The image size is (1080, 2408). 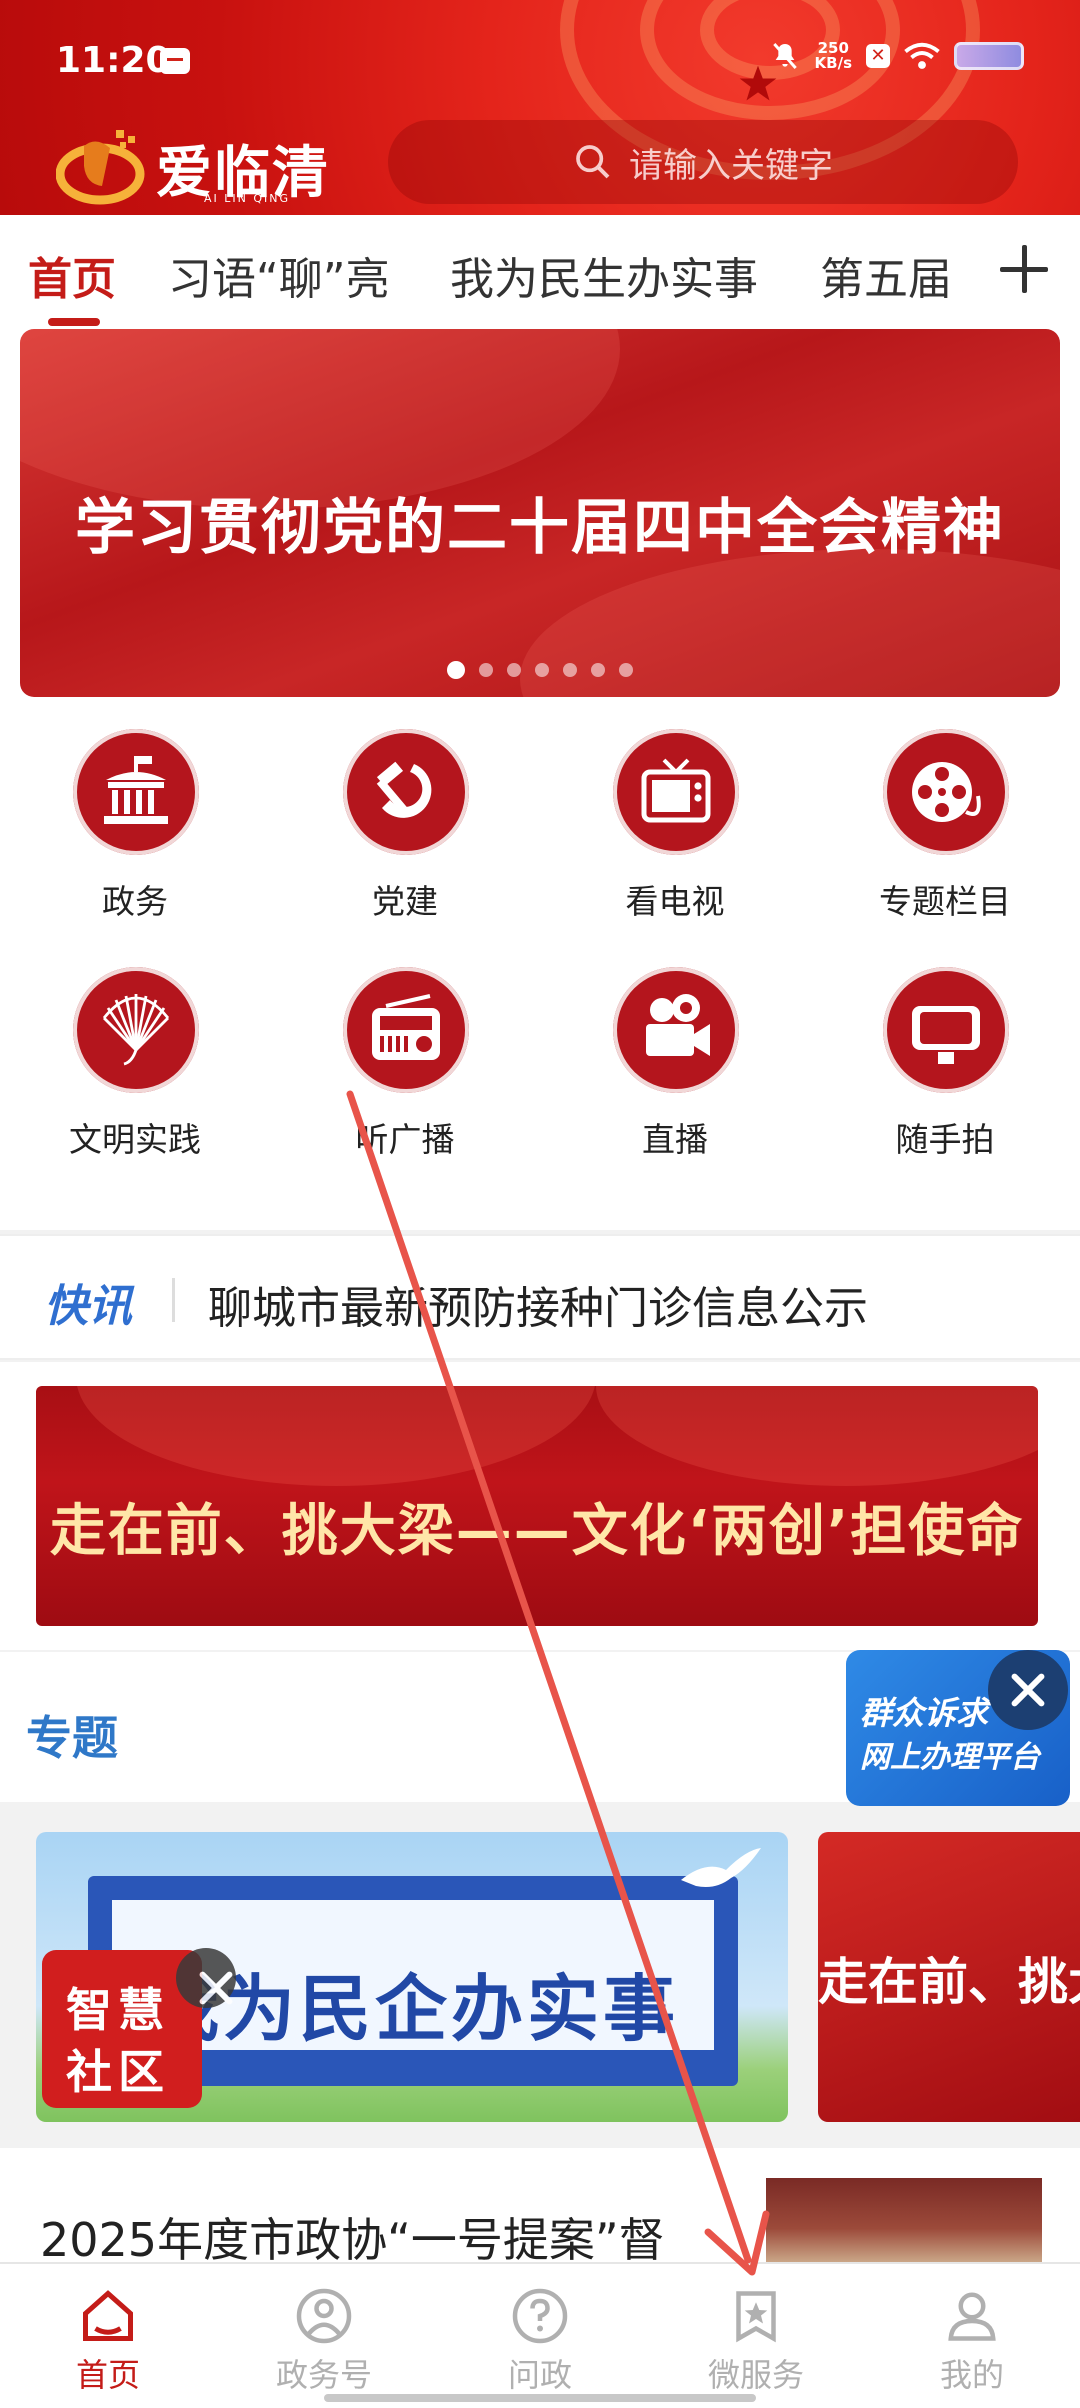 I want to click on channel-tabs: 首页 习语“聊”亮 我为民生办实事 第五届, so click(x=540, y=271).